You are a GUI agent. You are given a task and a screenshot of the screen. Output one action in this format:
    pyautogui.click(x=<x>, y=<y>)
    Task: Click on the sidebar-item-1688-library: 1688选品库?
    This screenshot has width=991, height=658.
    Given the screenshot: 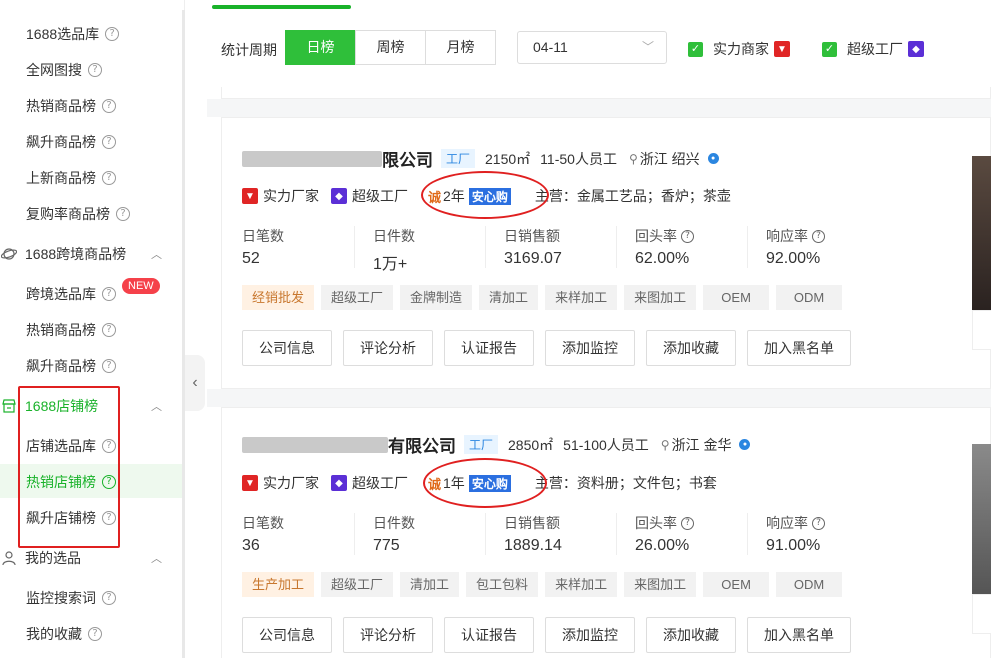 What is the action you would take?
    pyautogui.click(x=73, y=34)
    